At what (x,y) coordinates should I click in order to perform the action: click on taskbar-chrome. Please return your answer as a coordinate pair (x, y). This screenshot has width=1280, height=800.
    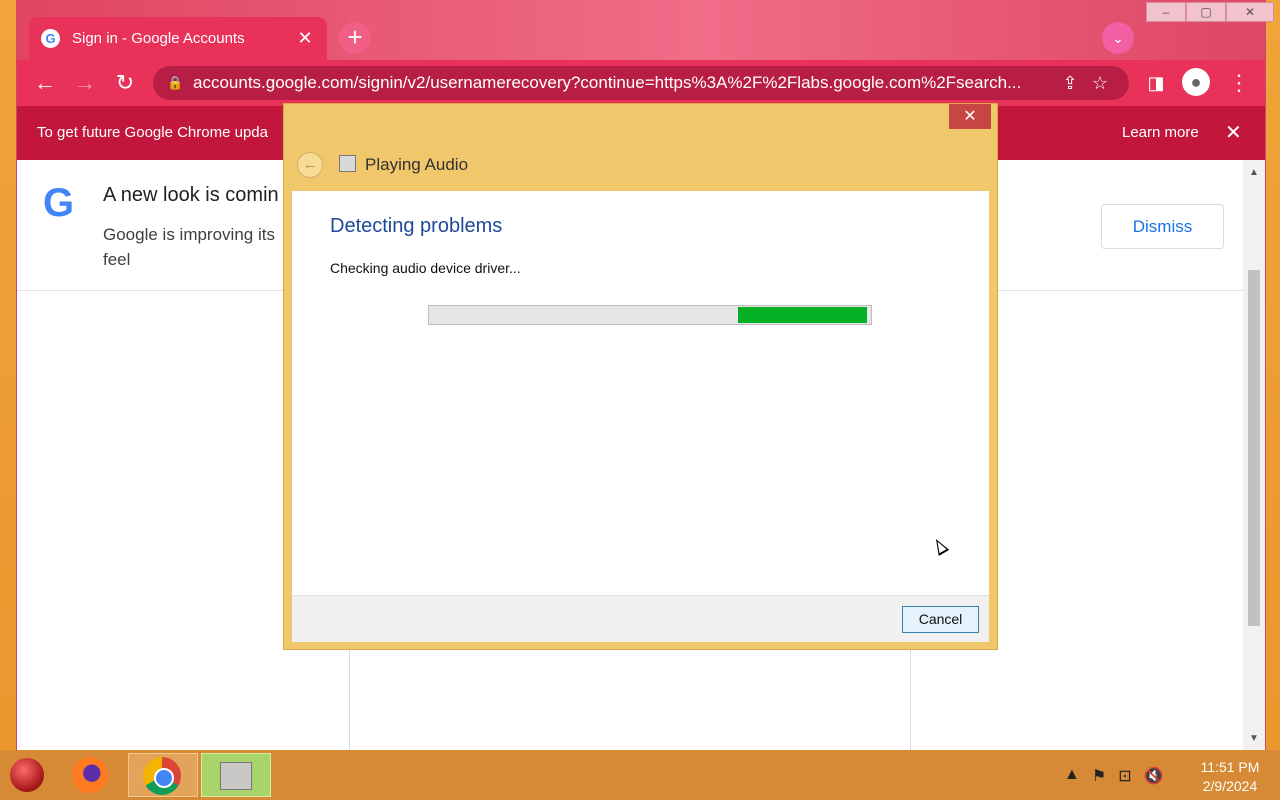
    Looking at the image, I should click on (163, 775).